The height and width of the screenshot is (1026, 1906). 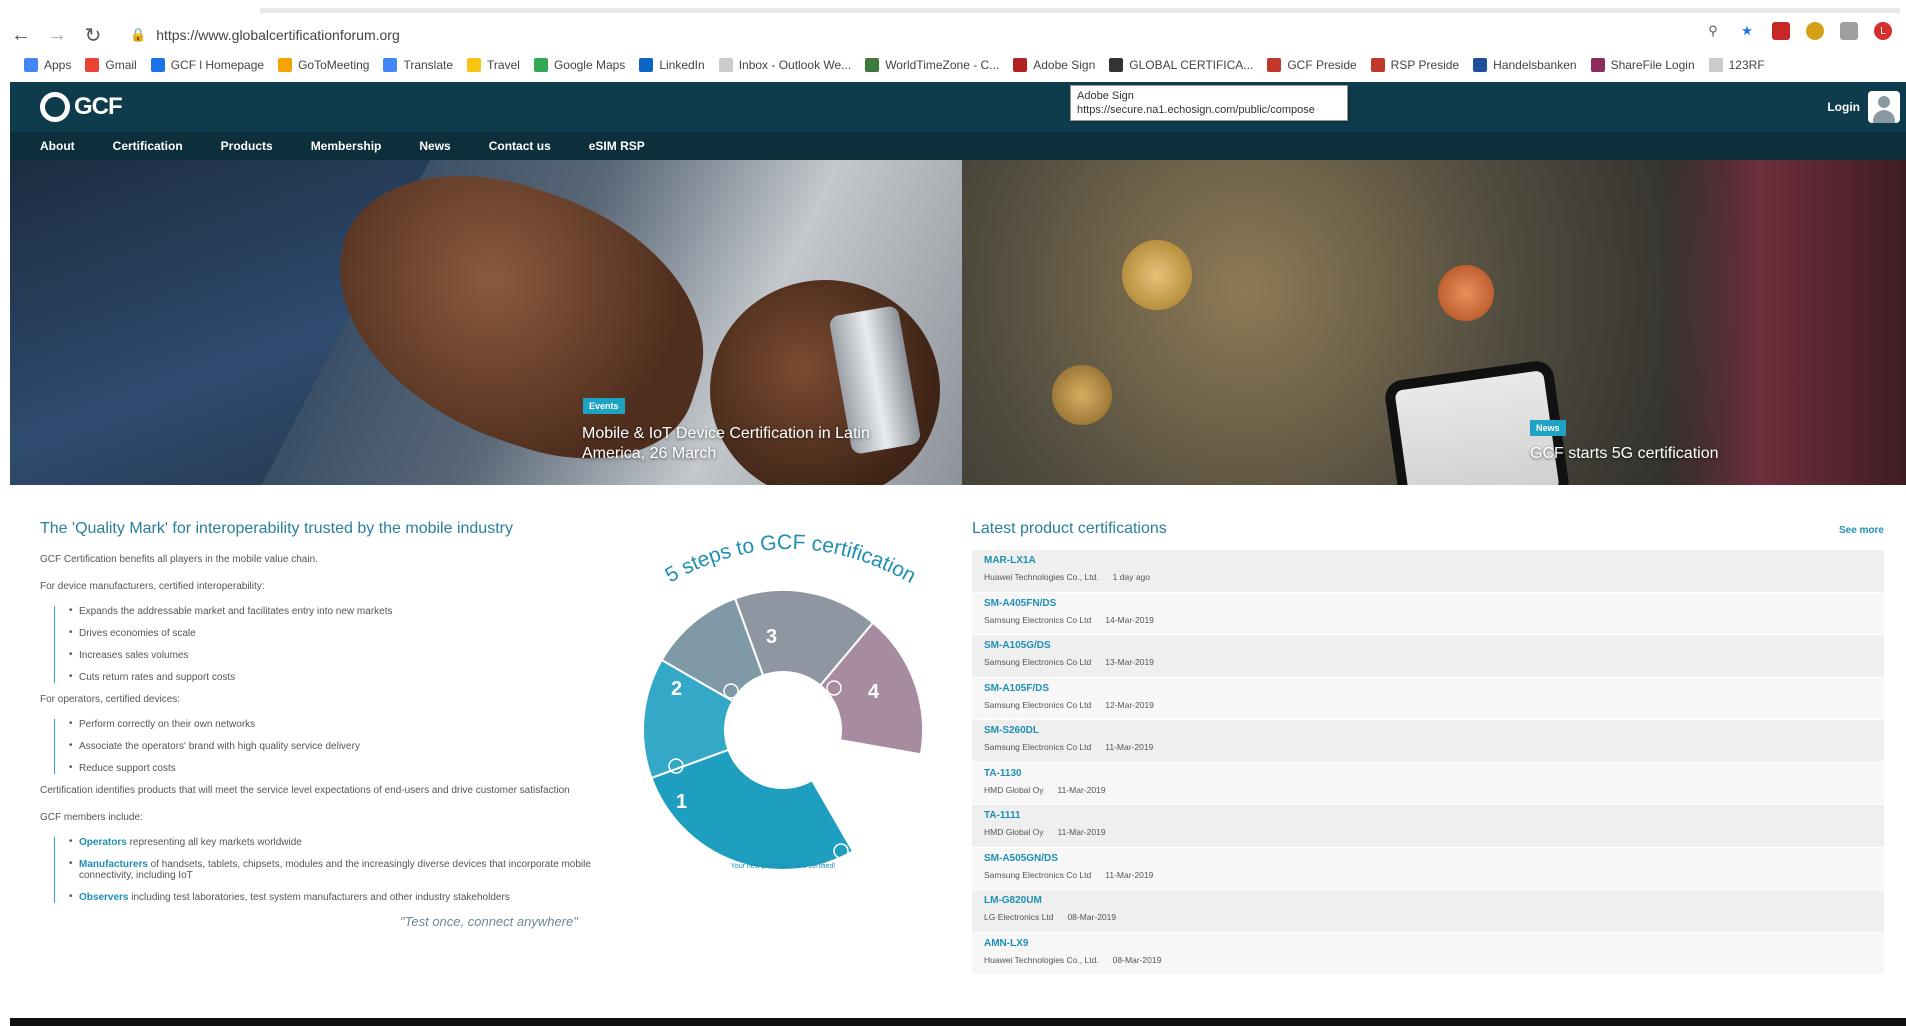 I want to click on bookmark-label: GCF Preside, so click(x=1322, y=65).